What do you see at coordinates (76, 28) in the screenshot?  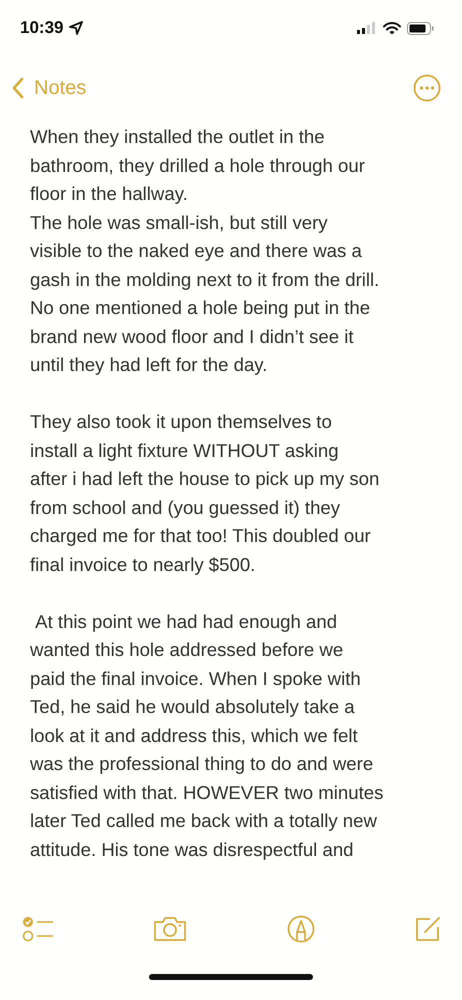 I see `location-arrow-icon` at bounding box center [76, 28].